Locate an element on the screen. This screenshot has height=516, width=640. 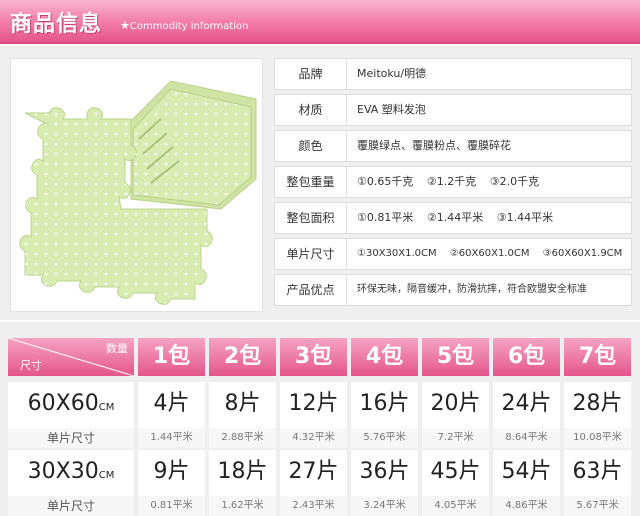
piece-count: 12片 is located at coordinates (313, 403).